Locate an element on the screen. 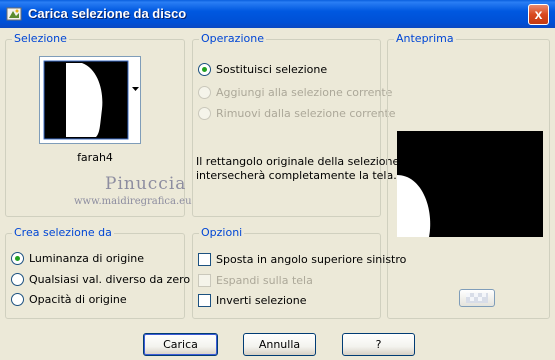 This screenshot has width=555, height=360. radio-aggiungi-selezione: Aggiungi alla selezione corrente is located at coordinates (295, 92).